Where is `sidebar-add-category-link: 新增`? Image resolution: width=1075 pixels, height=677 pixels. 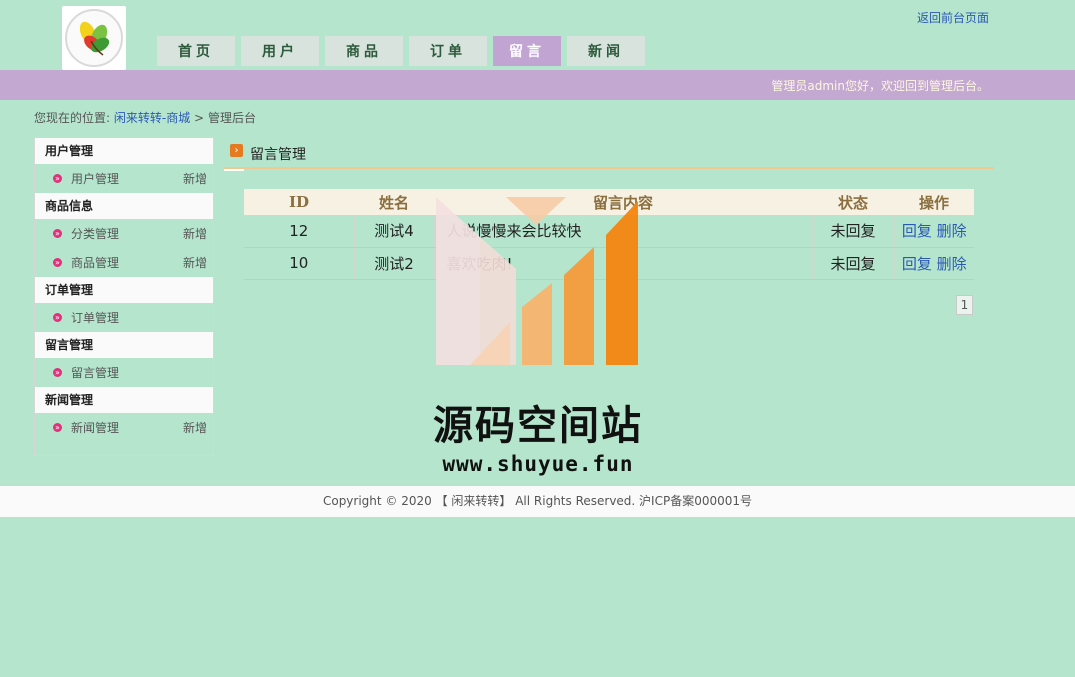 sidebar-add-category-link: 新增 is located at coordinates (195, 233).